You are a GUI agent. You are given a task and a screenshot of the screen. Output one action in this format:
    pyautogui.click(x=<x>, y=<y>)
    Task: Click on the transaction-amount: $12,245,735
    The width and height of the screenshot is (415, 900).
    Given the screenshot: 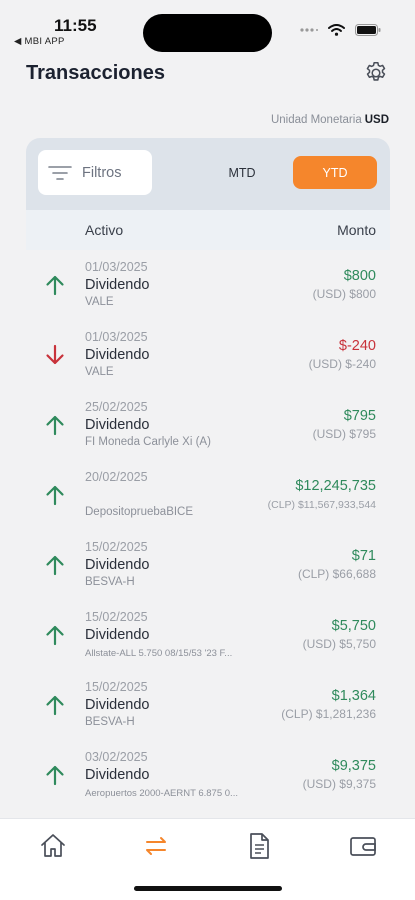 What is the action you would take?
    pyautogui.click(x=335, y=486)
    